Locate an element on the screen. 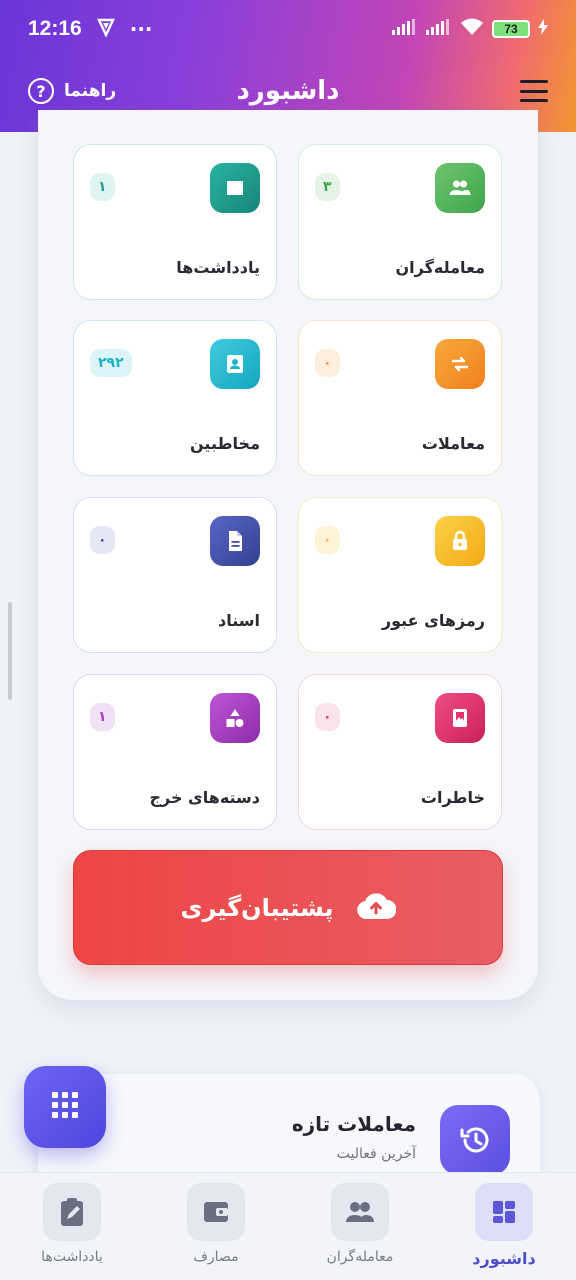 This screenshot has width=576, height=1280. nav-expenses: مصارف is located at coordinates (216, 1228).